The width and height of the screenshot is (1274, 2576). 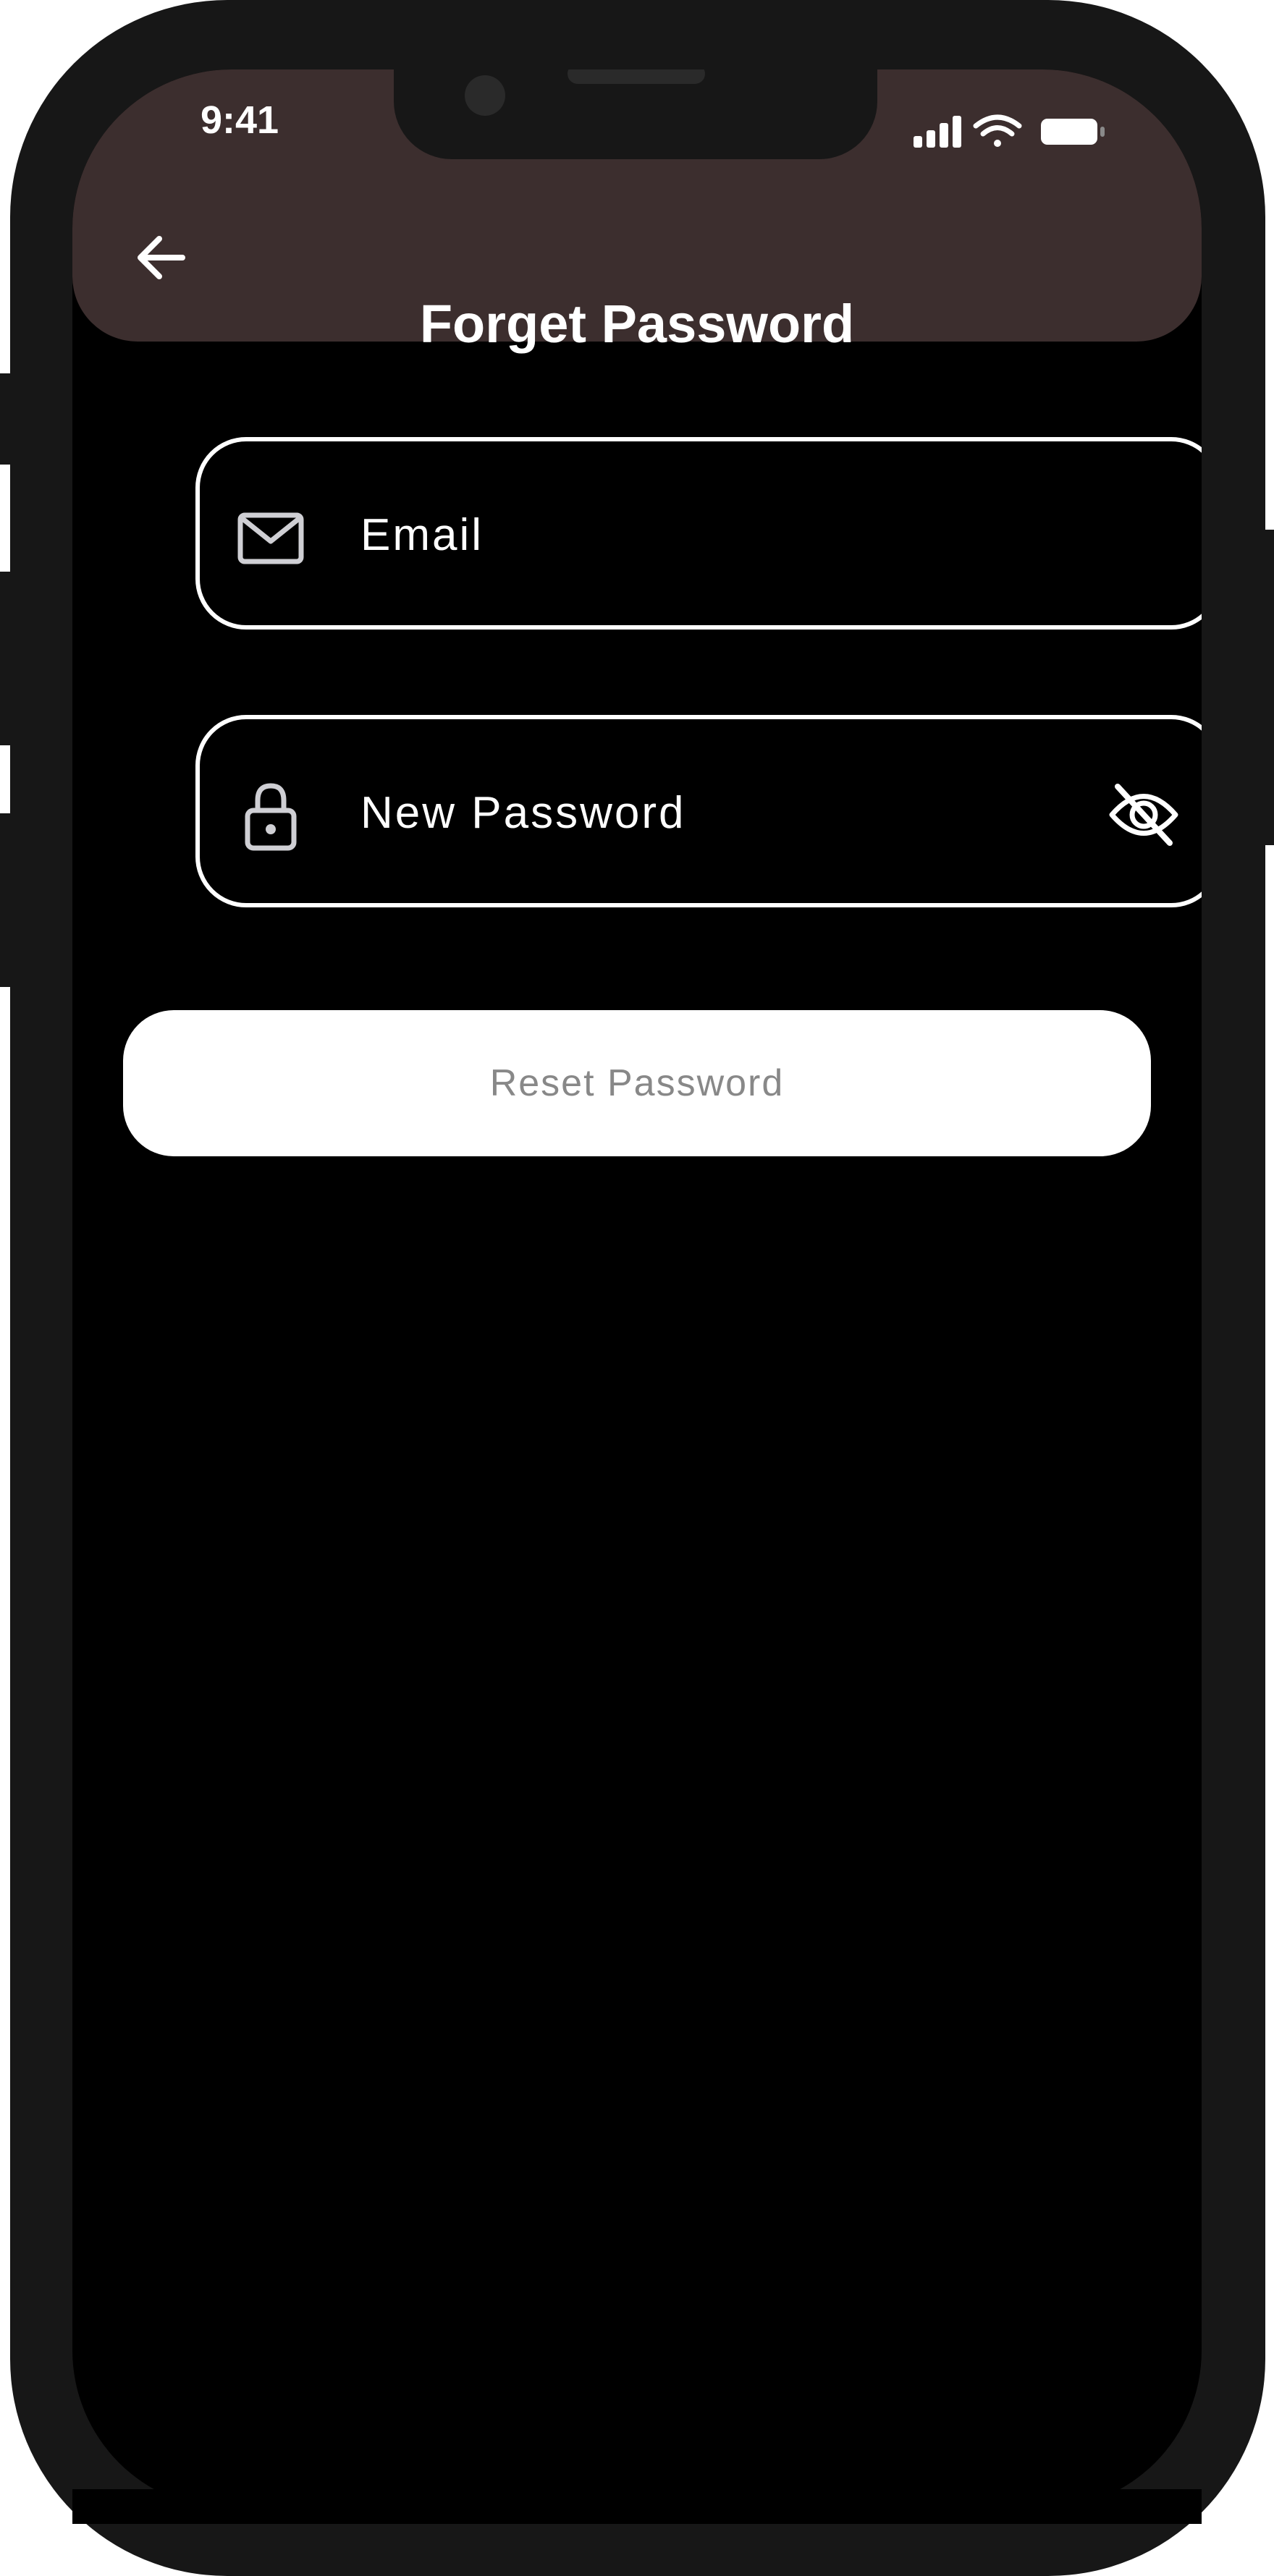 I want to click on battery-icon, so click(x=1073, y=132).